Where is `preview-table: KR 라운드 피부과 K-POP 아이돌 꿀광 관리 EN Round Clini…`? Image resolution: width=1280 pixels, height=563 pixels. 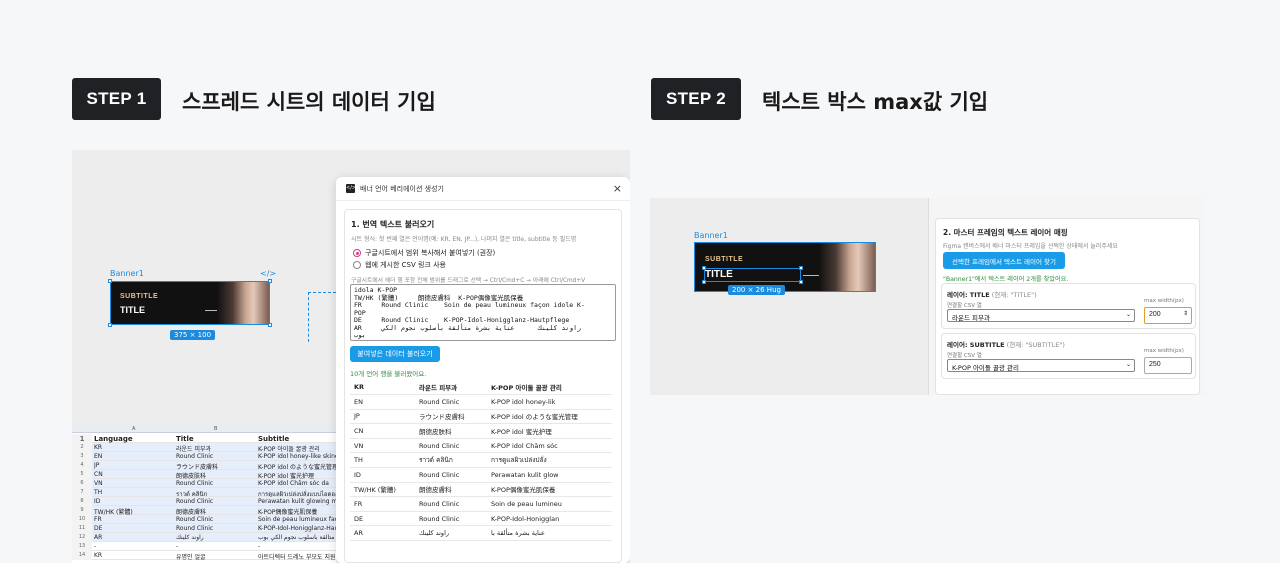
preview-table: KR 라운드 피부과 K-POP 아이돌 꿀광 관리 EN Round Clini… is located at coordinates (481, 461).